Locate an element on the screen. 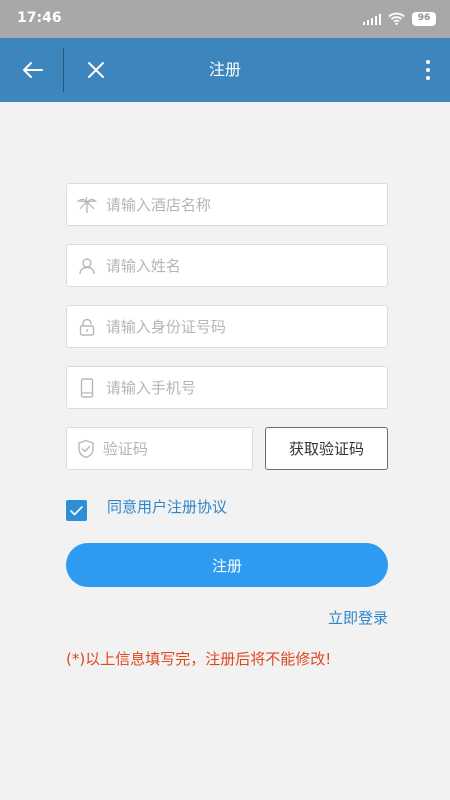  status-icons: 96 is located at coordinates (399, 19).